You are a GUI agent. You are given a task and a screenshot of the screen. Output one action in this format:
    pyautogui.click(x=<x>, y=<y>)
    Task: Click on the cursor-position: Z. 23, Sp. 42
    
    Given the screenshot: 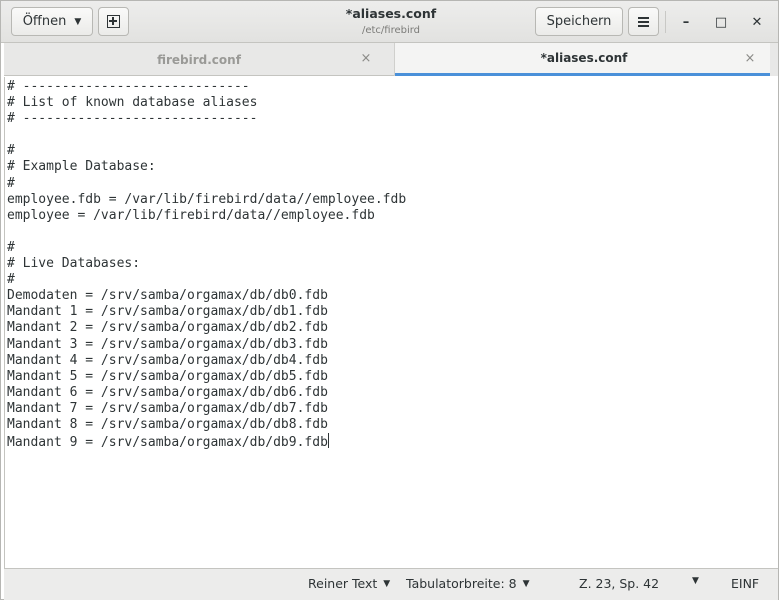 What is the action you would take?
    pyautogui.click(x=619, y=583)
    